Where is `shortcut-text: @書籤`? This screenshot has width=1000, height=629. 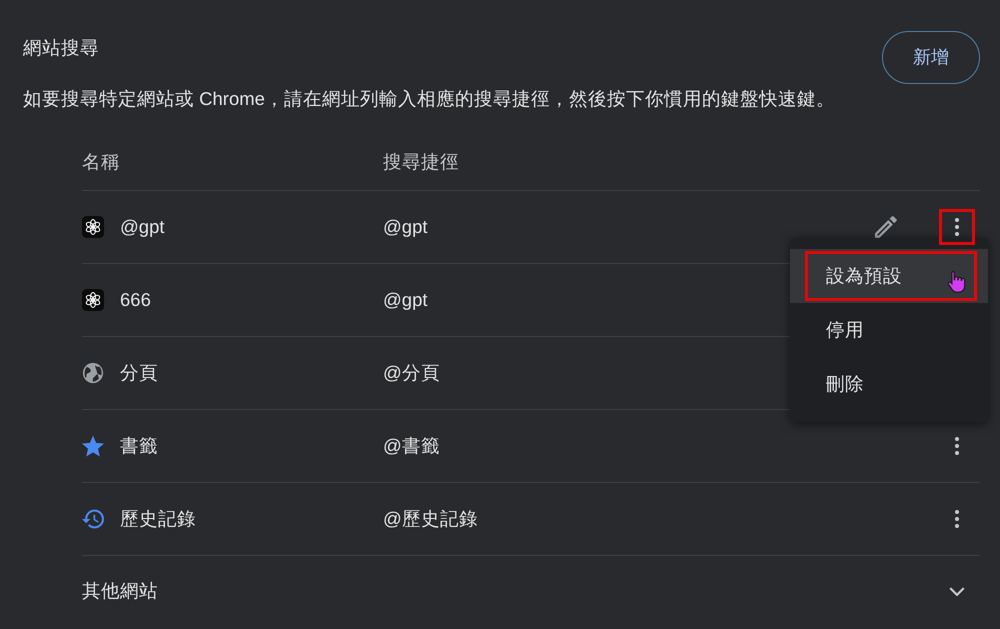 shortcut-text: @書籤 is located at coordinates (411, 445).